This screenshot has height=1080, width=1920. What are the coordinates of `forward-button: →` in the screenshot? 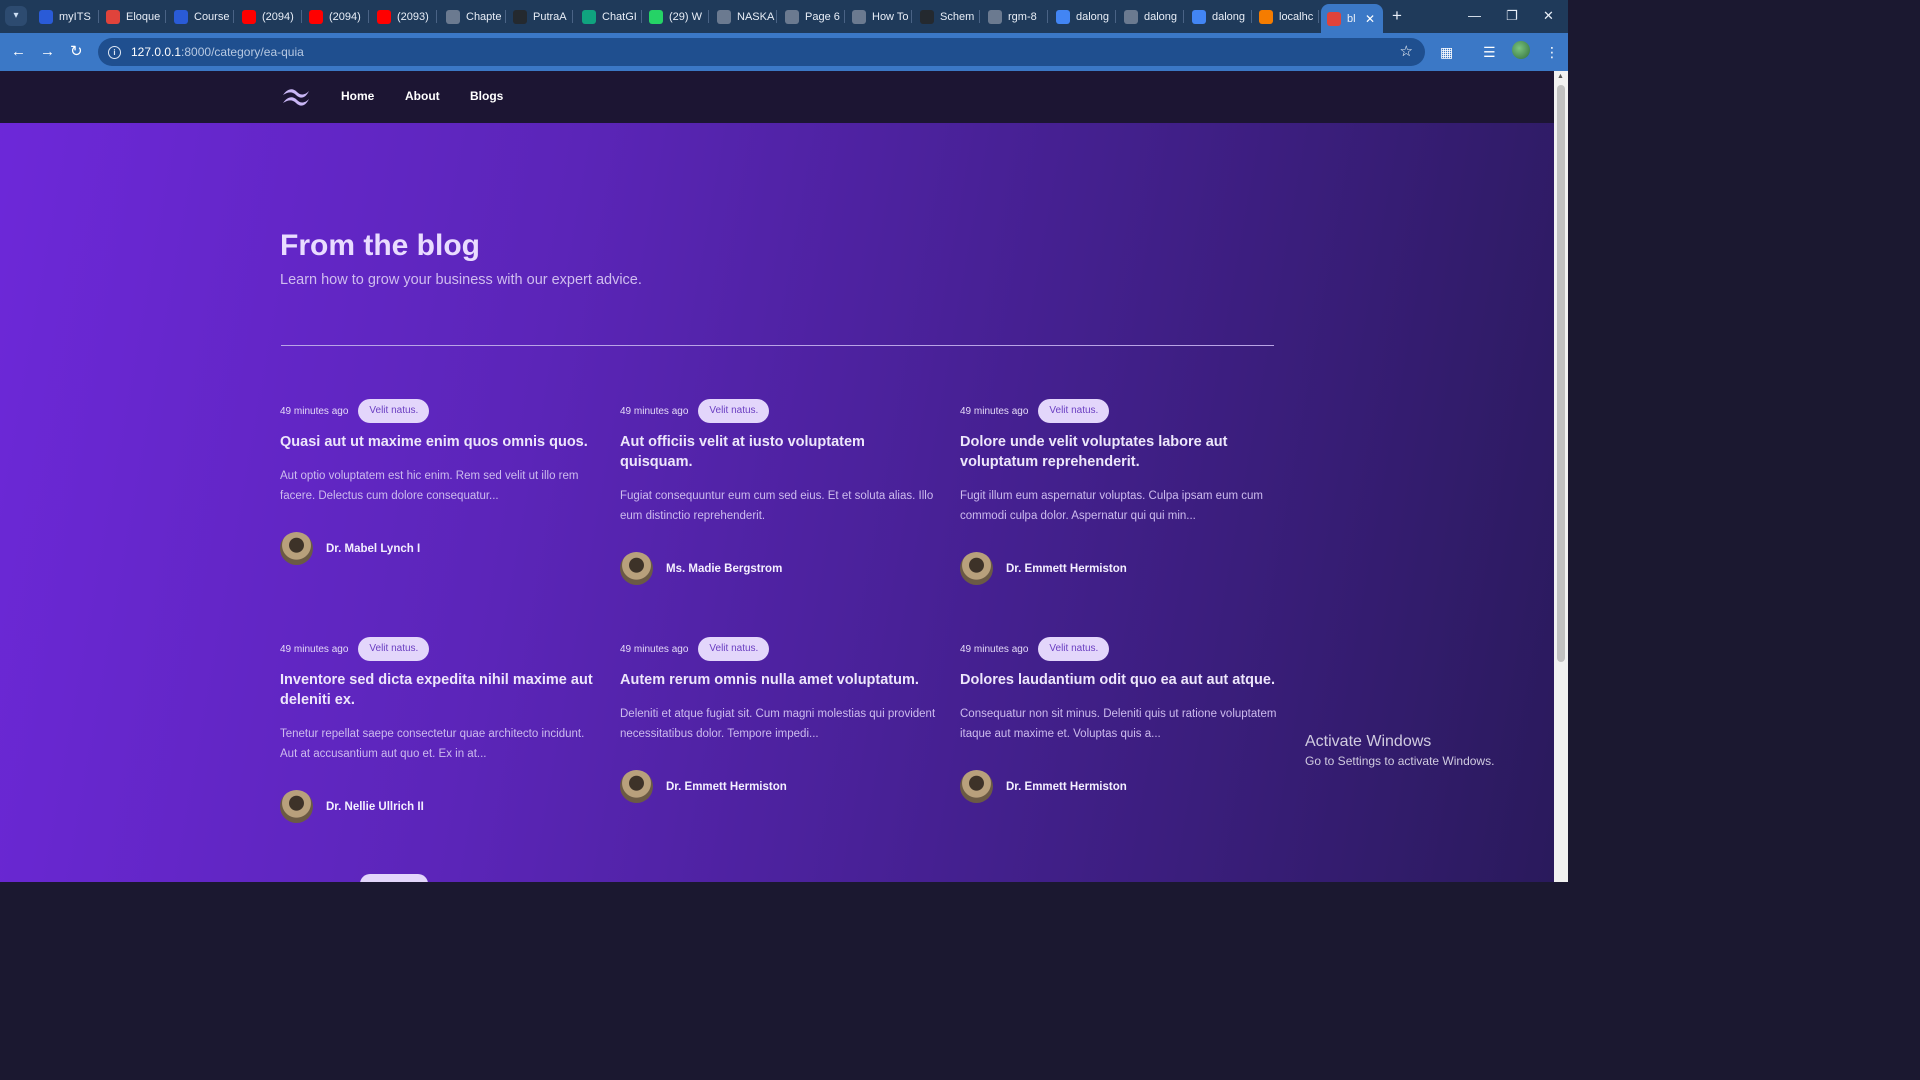 It's located at (47, 52).